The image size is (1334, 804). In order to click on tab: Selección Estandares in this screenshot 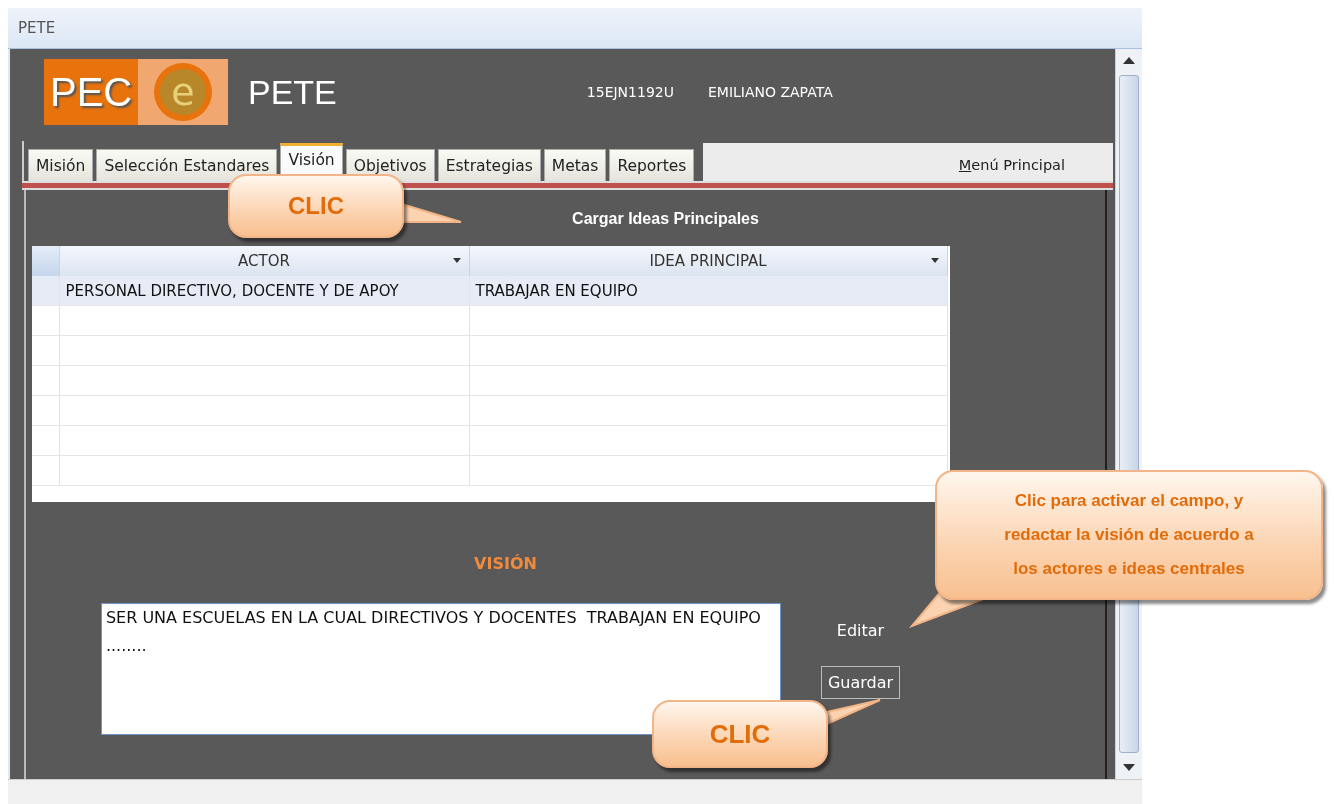, I will do `click(187, 165)`.